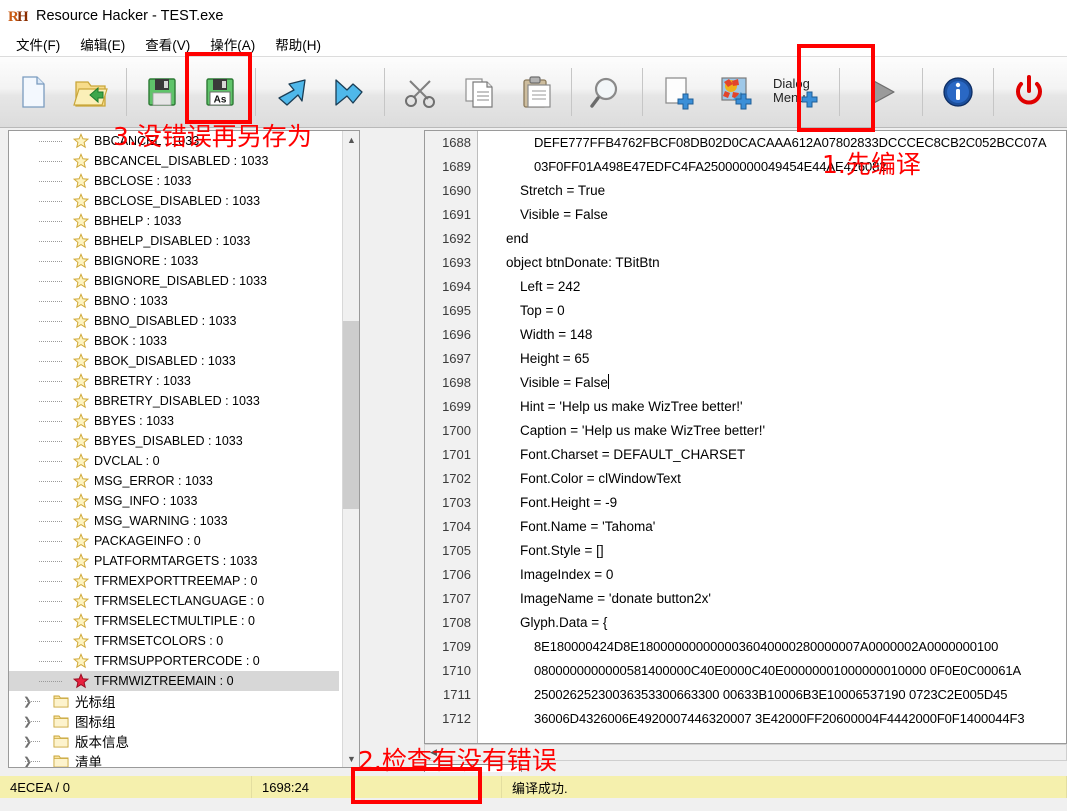 This screenshot has width=1067, height=811. I want to click on tree-item-label: BBNO : 1033, so click(131, 301).